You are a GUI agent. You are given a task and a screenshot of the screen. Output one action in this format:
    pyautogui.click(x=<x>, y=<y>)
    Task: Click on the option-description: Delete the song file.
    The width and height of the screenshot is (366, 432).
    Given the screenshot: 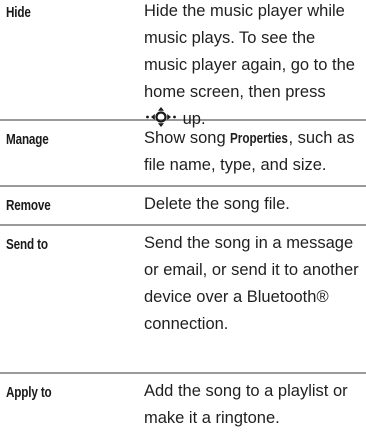 What is the action you would take?
    pyautogui.click(x=217, y=204)
    